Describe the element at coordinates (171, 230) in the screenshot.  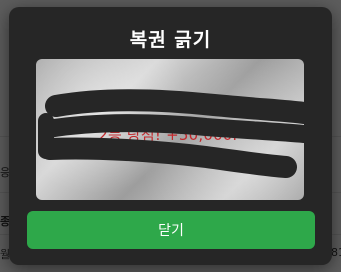
I see `close-button: 닫기` at that location.